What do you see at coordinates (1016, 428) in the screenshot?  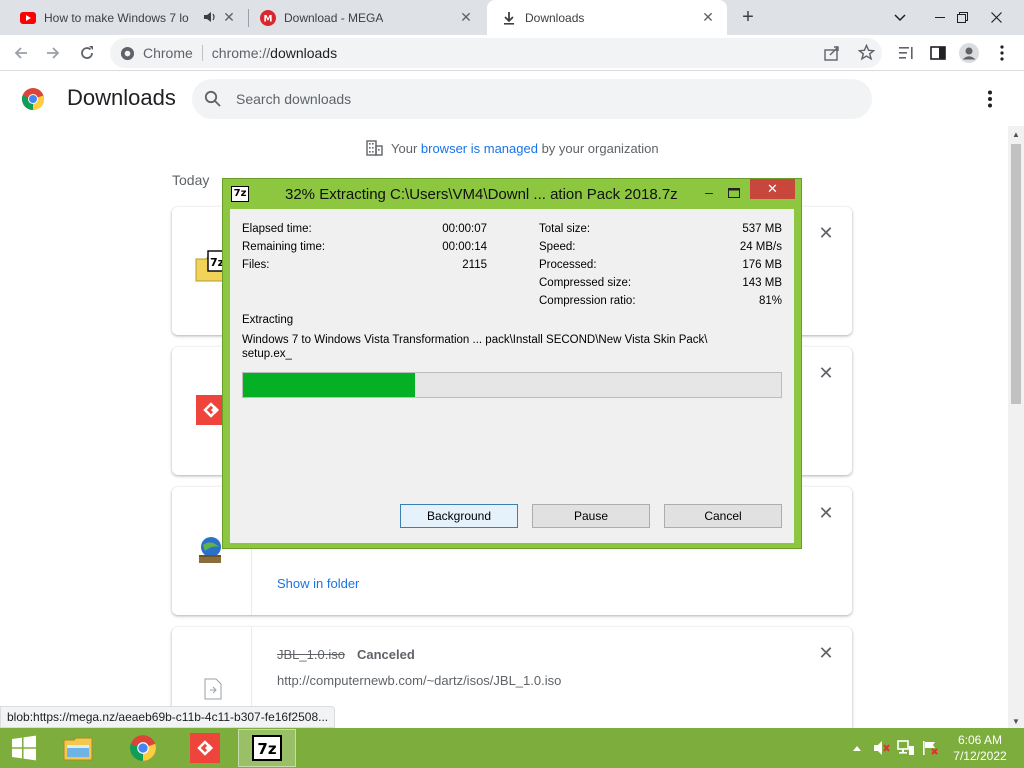 I see `page-scrollbar: ▲ ▼` at bounding box center [1016, 428].